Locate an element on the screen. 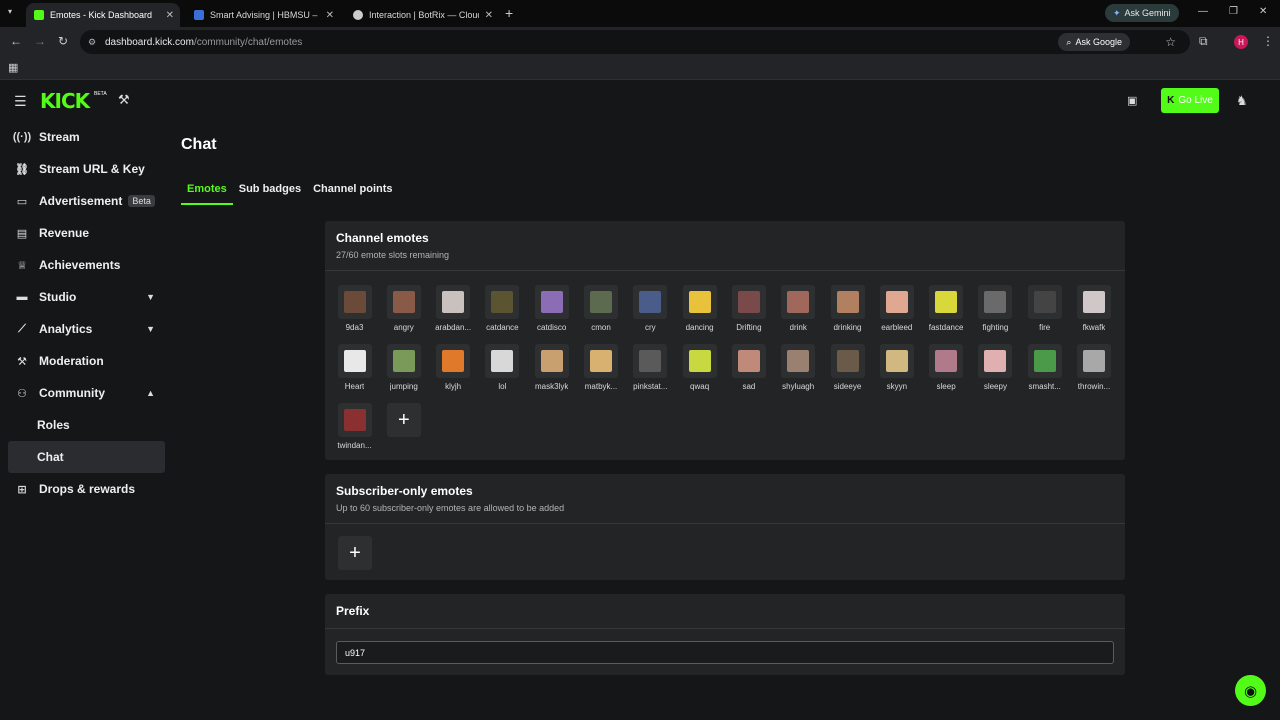 The width and height of the screenshot is (1280, 720). sidebar-item-community: ⚇ Community ▲ is located at coordinates (86, 393).